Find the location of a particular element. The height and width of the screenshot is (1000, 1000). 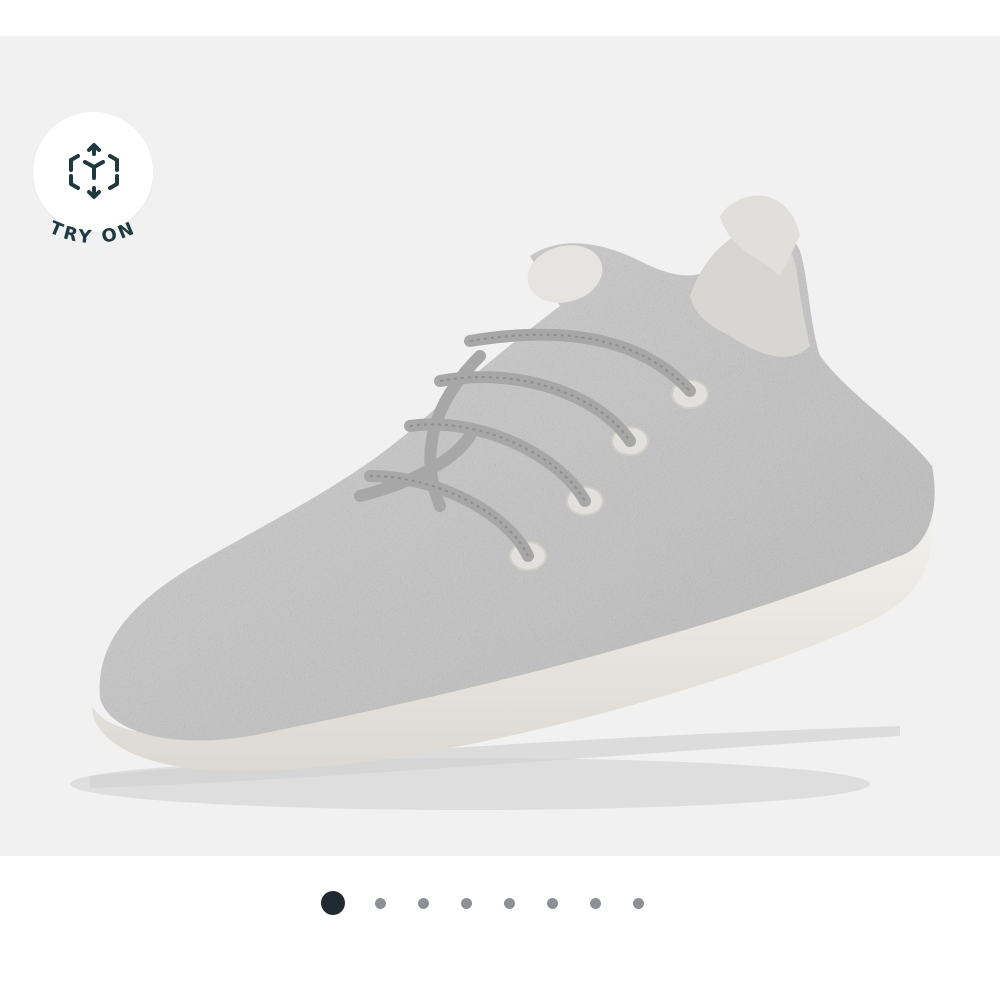

try-on-button: TRY ON is located at coordinates (93, 192).